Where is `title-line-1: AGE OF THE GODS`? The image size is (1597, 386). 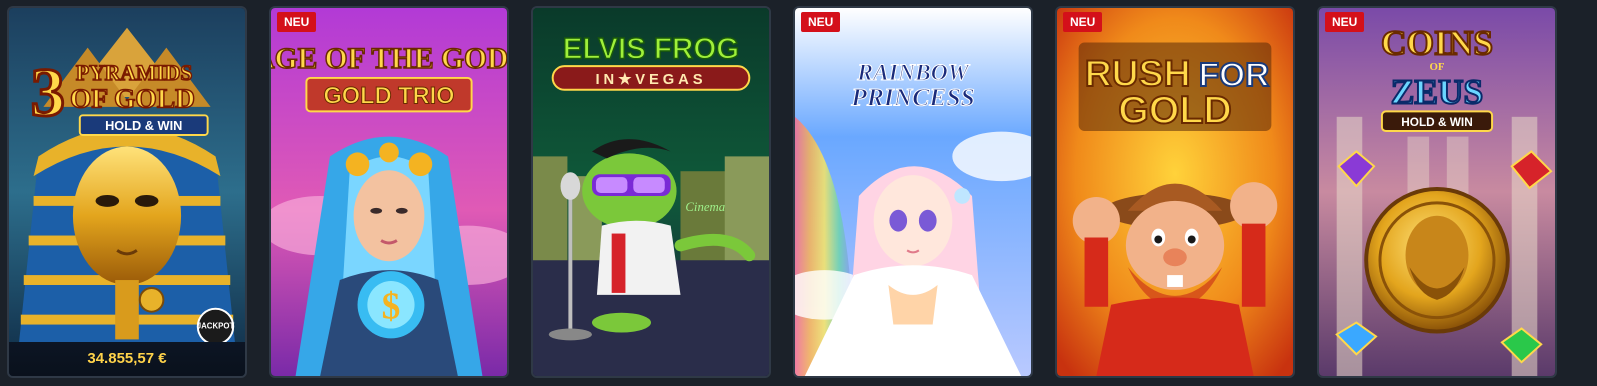
title-line-1: AGE OF THE GODS is located at coordinates (389, 59).